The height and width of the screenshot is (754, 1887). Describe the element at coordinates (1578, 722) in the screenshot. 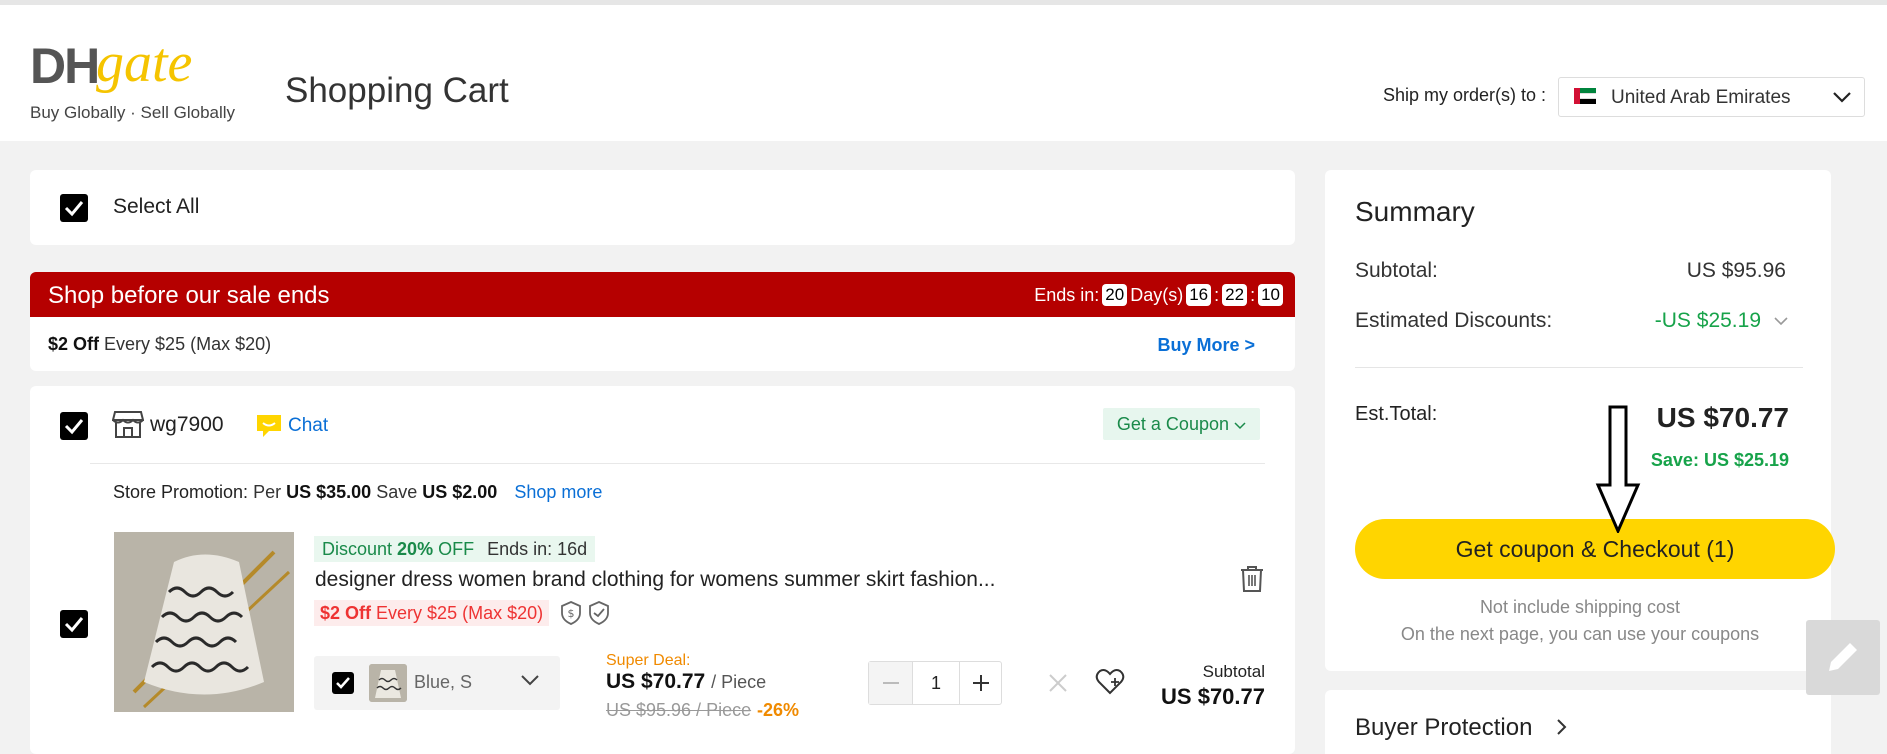

I see `buyer-protection-card: Buyer Protection` at that location.